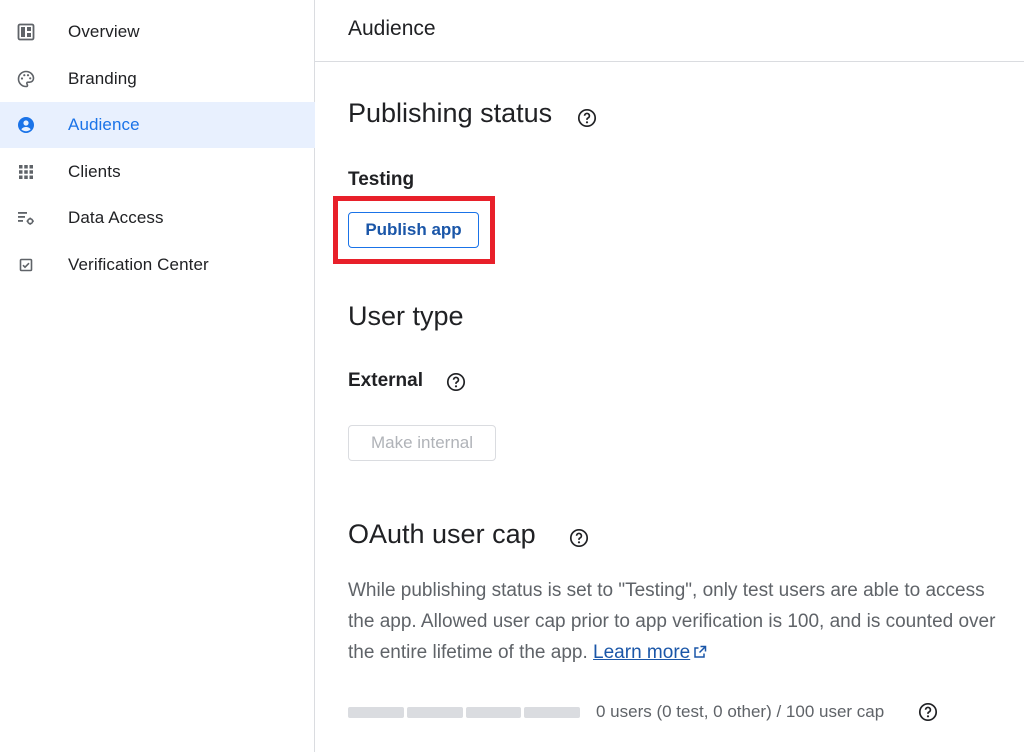 This screenshot has height=752, width=1024. What do you see at coordinates (157, 79) in the screenshot?
I see `sidebar-item-branding: Branding` at bounding box center [157, 79].